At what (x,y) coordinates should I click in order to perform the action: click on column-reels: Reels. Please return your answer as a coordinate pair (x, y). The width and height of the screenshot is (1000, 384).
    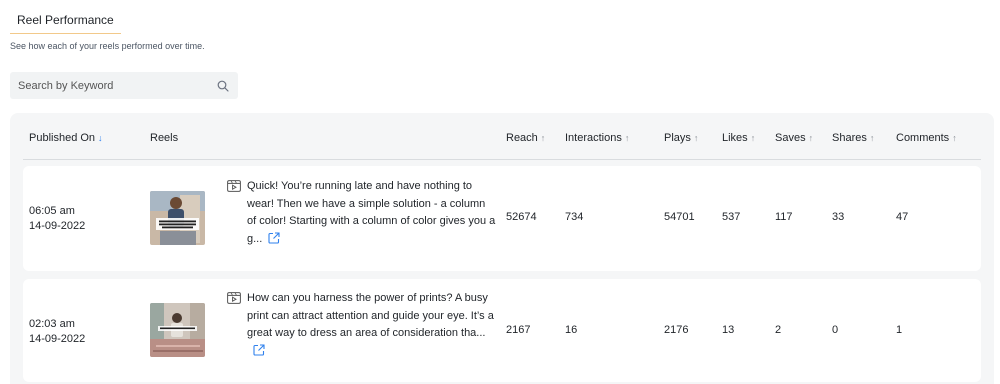
    Looking at the image, I should click on (164, 138).